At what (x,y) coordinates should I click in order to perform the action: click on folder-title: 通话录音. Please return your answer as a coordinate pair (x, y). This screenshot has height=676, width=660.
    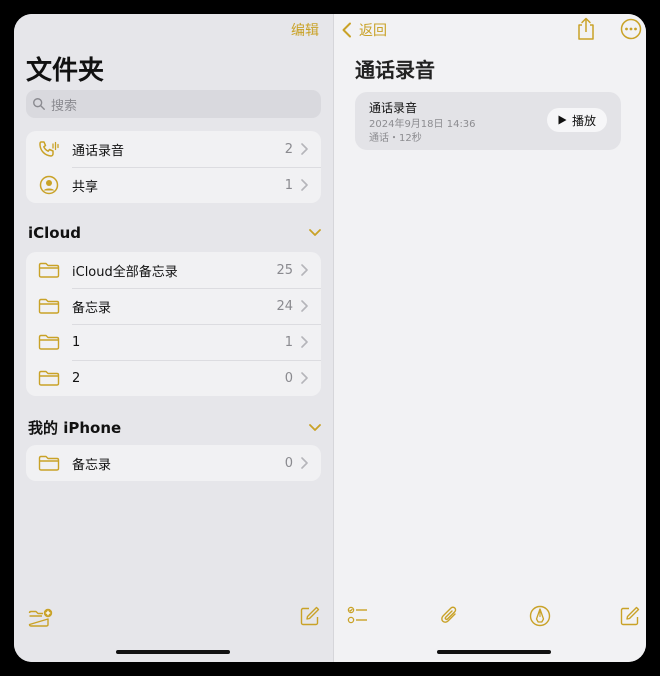
    Looking at the image, I should click on (395, 70).